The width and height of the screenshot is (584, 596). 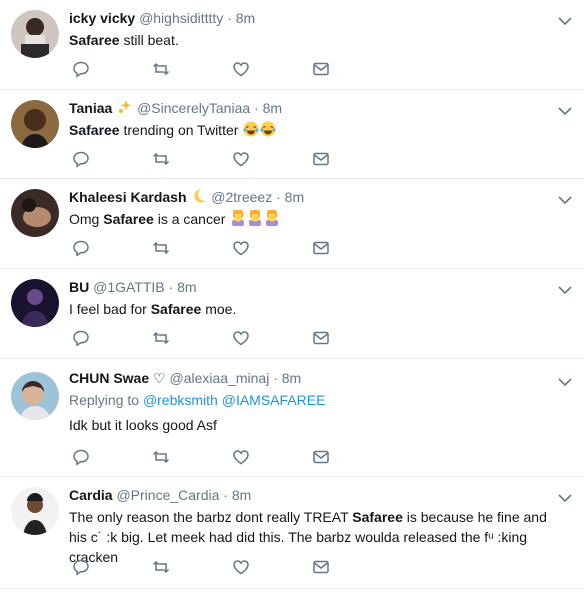 What do you see at coordinates (106, 400) in the screenshot?
I see `replying-to-label: Replying to` at bounding box center [106, 400].